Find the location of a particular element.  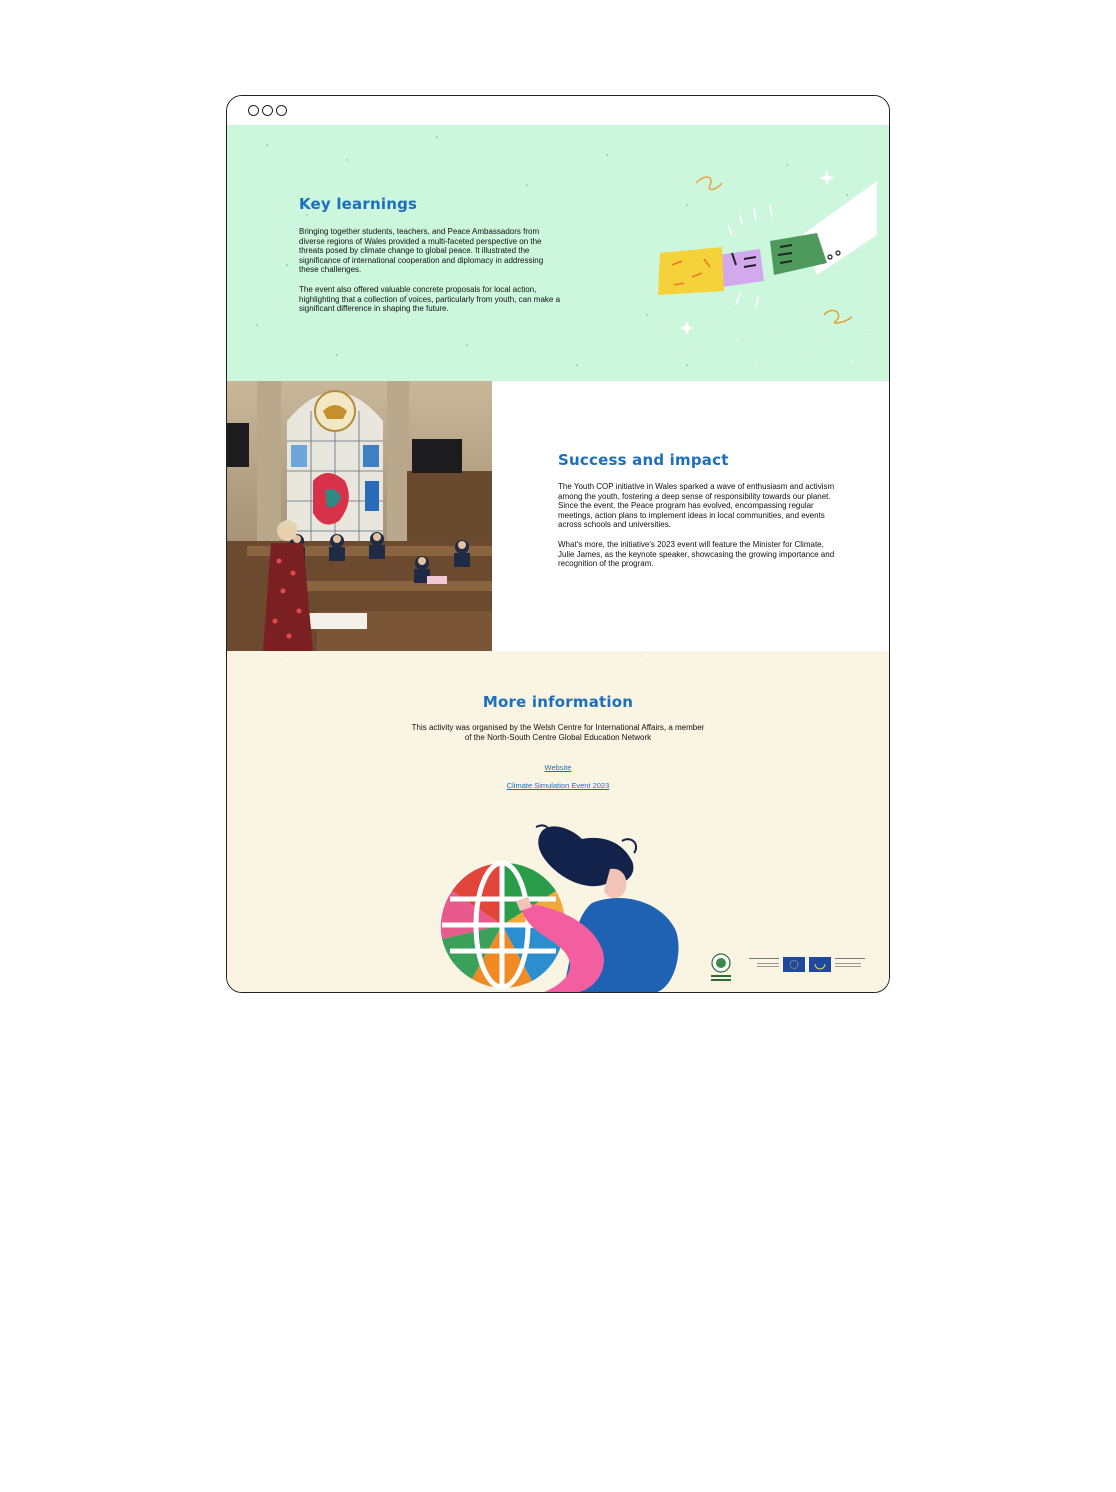

key-learnings-title: Key learnings is located at coordinates (358, 204).